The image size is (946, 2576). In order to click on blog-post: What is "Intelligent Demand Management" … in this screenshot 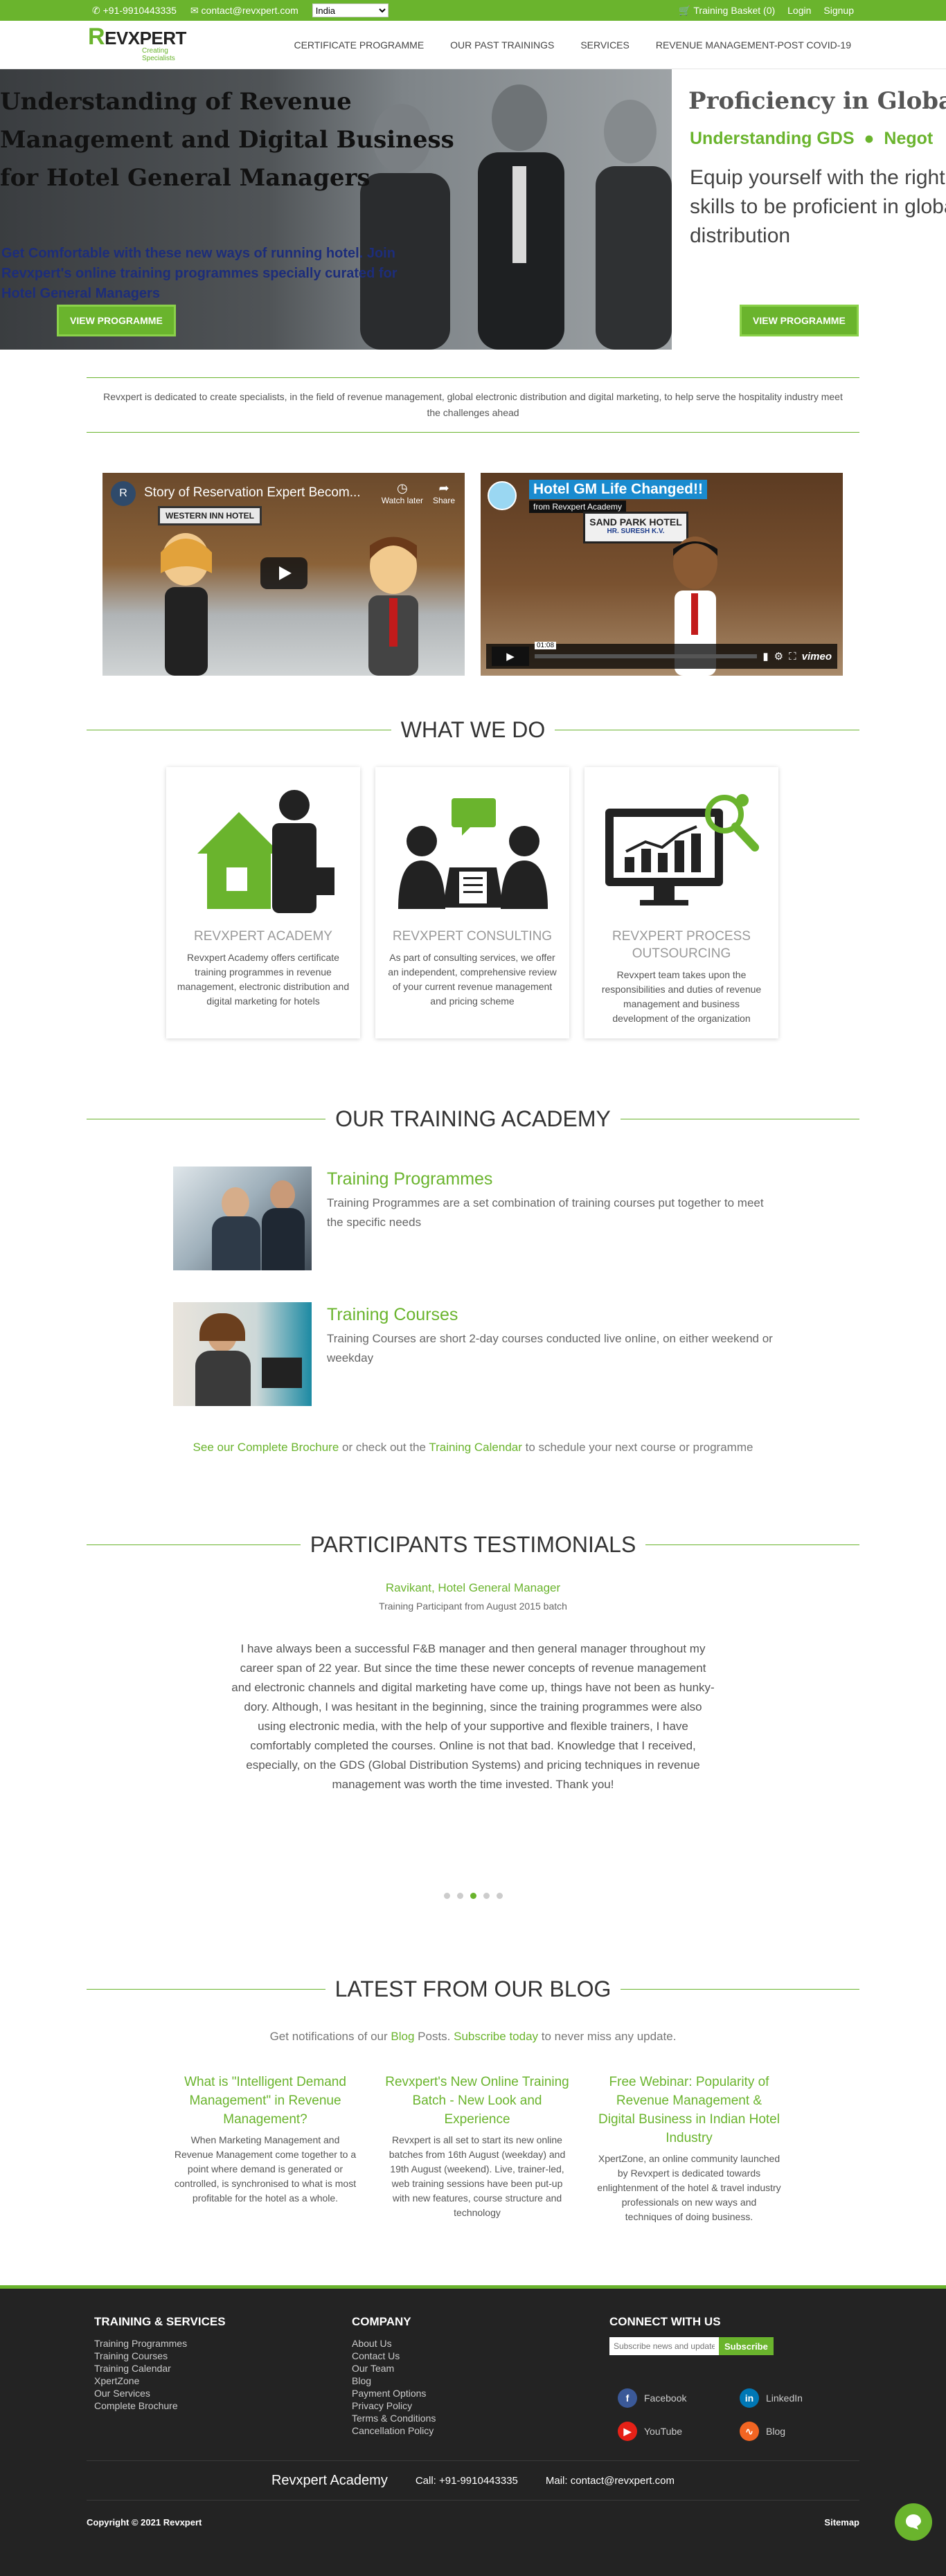, I will do `click(265, 2148)`.